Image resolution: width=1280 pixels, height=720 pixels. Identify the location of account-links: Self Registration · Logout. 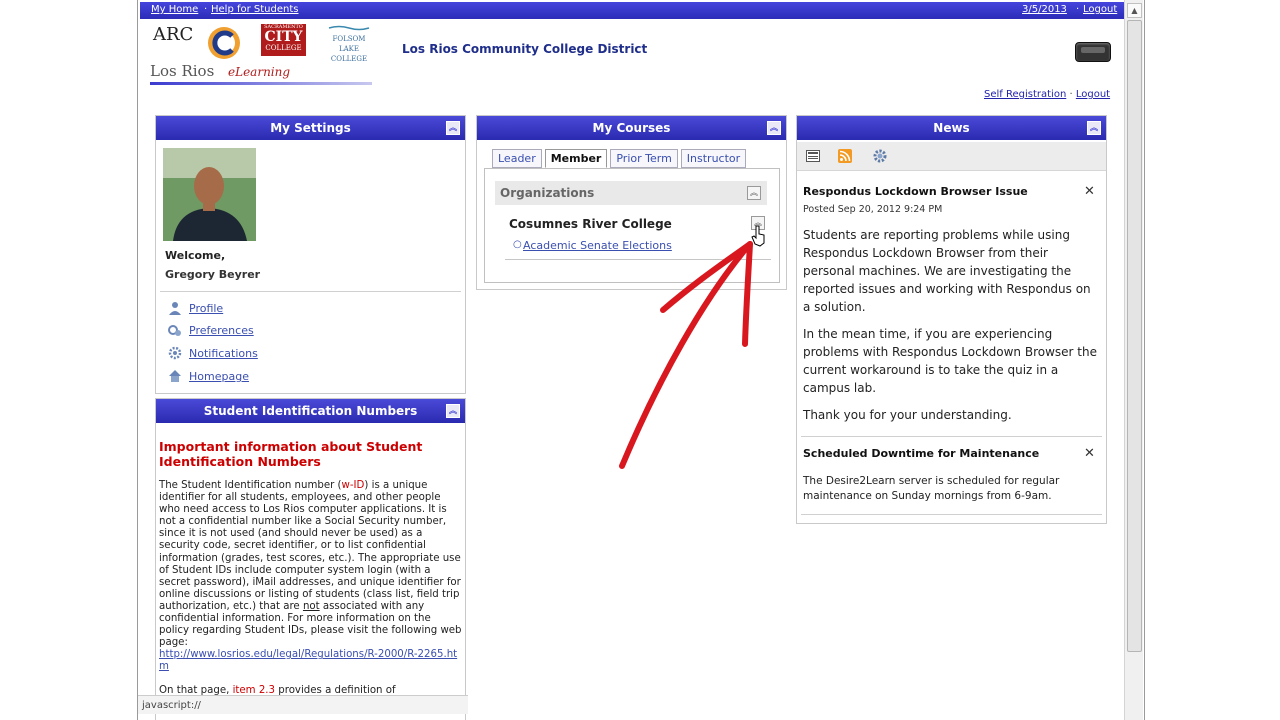
(1047, 94).